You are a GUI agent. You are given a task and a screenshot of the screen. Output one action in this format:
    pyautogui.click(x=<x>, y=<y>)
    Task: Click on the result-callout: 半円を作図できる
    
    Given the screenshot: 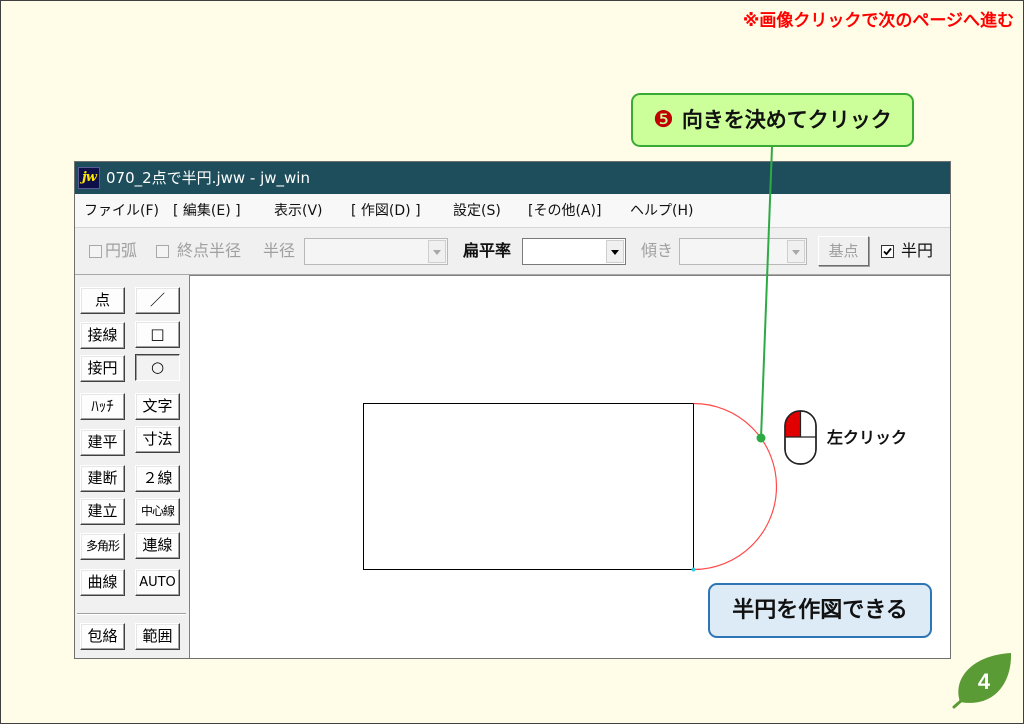 What is the action you would take?
    pyautogui.click(x=820, y=610)
    